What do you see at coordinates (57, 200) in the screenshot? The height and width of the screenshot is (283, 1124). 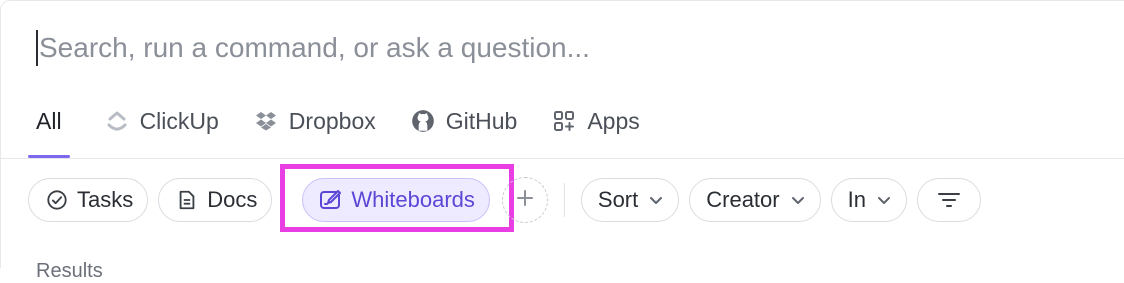 I see `check-circle-icon` at bounding box center [57, 200].